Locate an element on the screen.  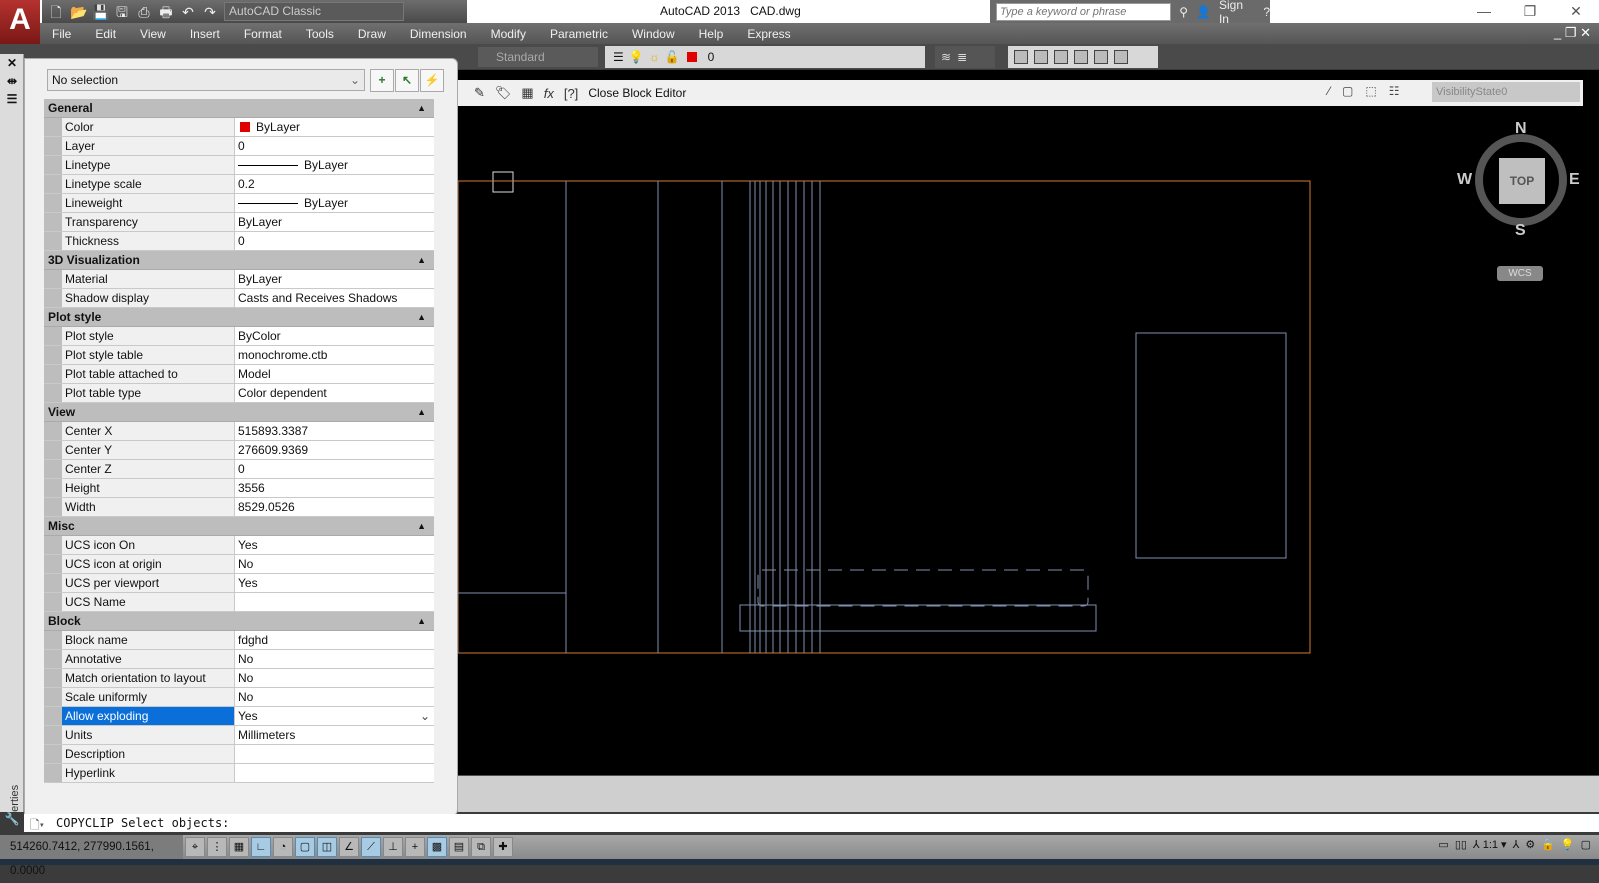
visibility-state-dropdown: VisibilityState0 is located at coordinates (1506, 92).